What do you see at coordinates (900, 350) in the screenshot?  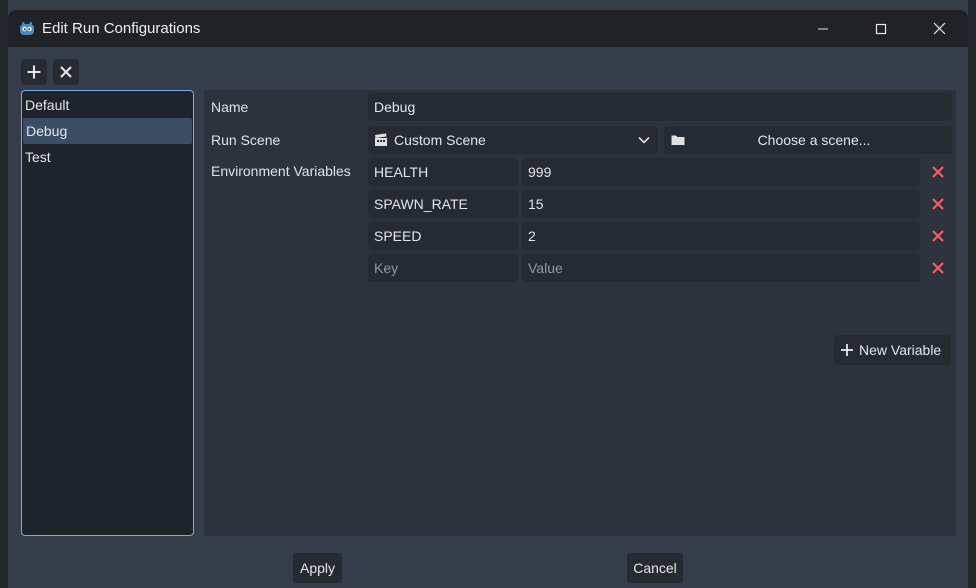 I see `new-variable-label: New Variable` at bounding box center [900, 350].